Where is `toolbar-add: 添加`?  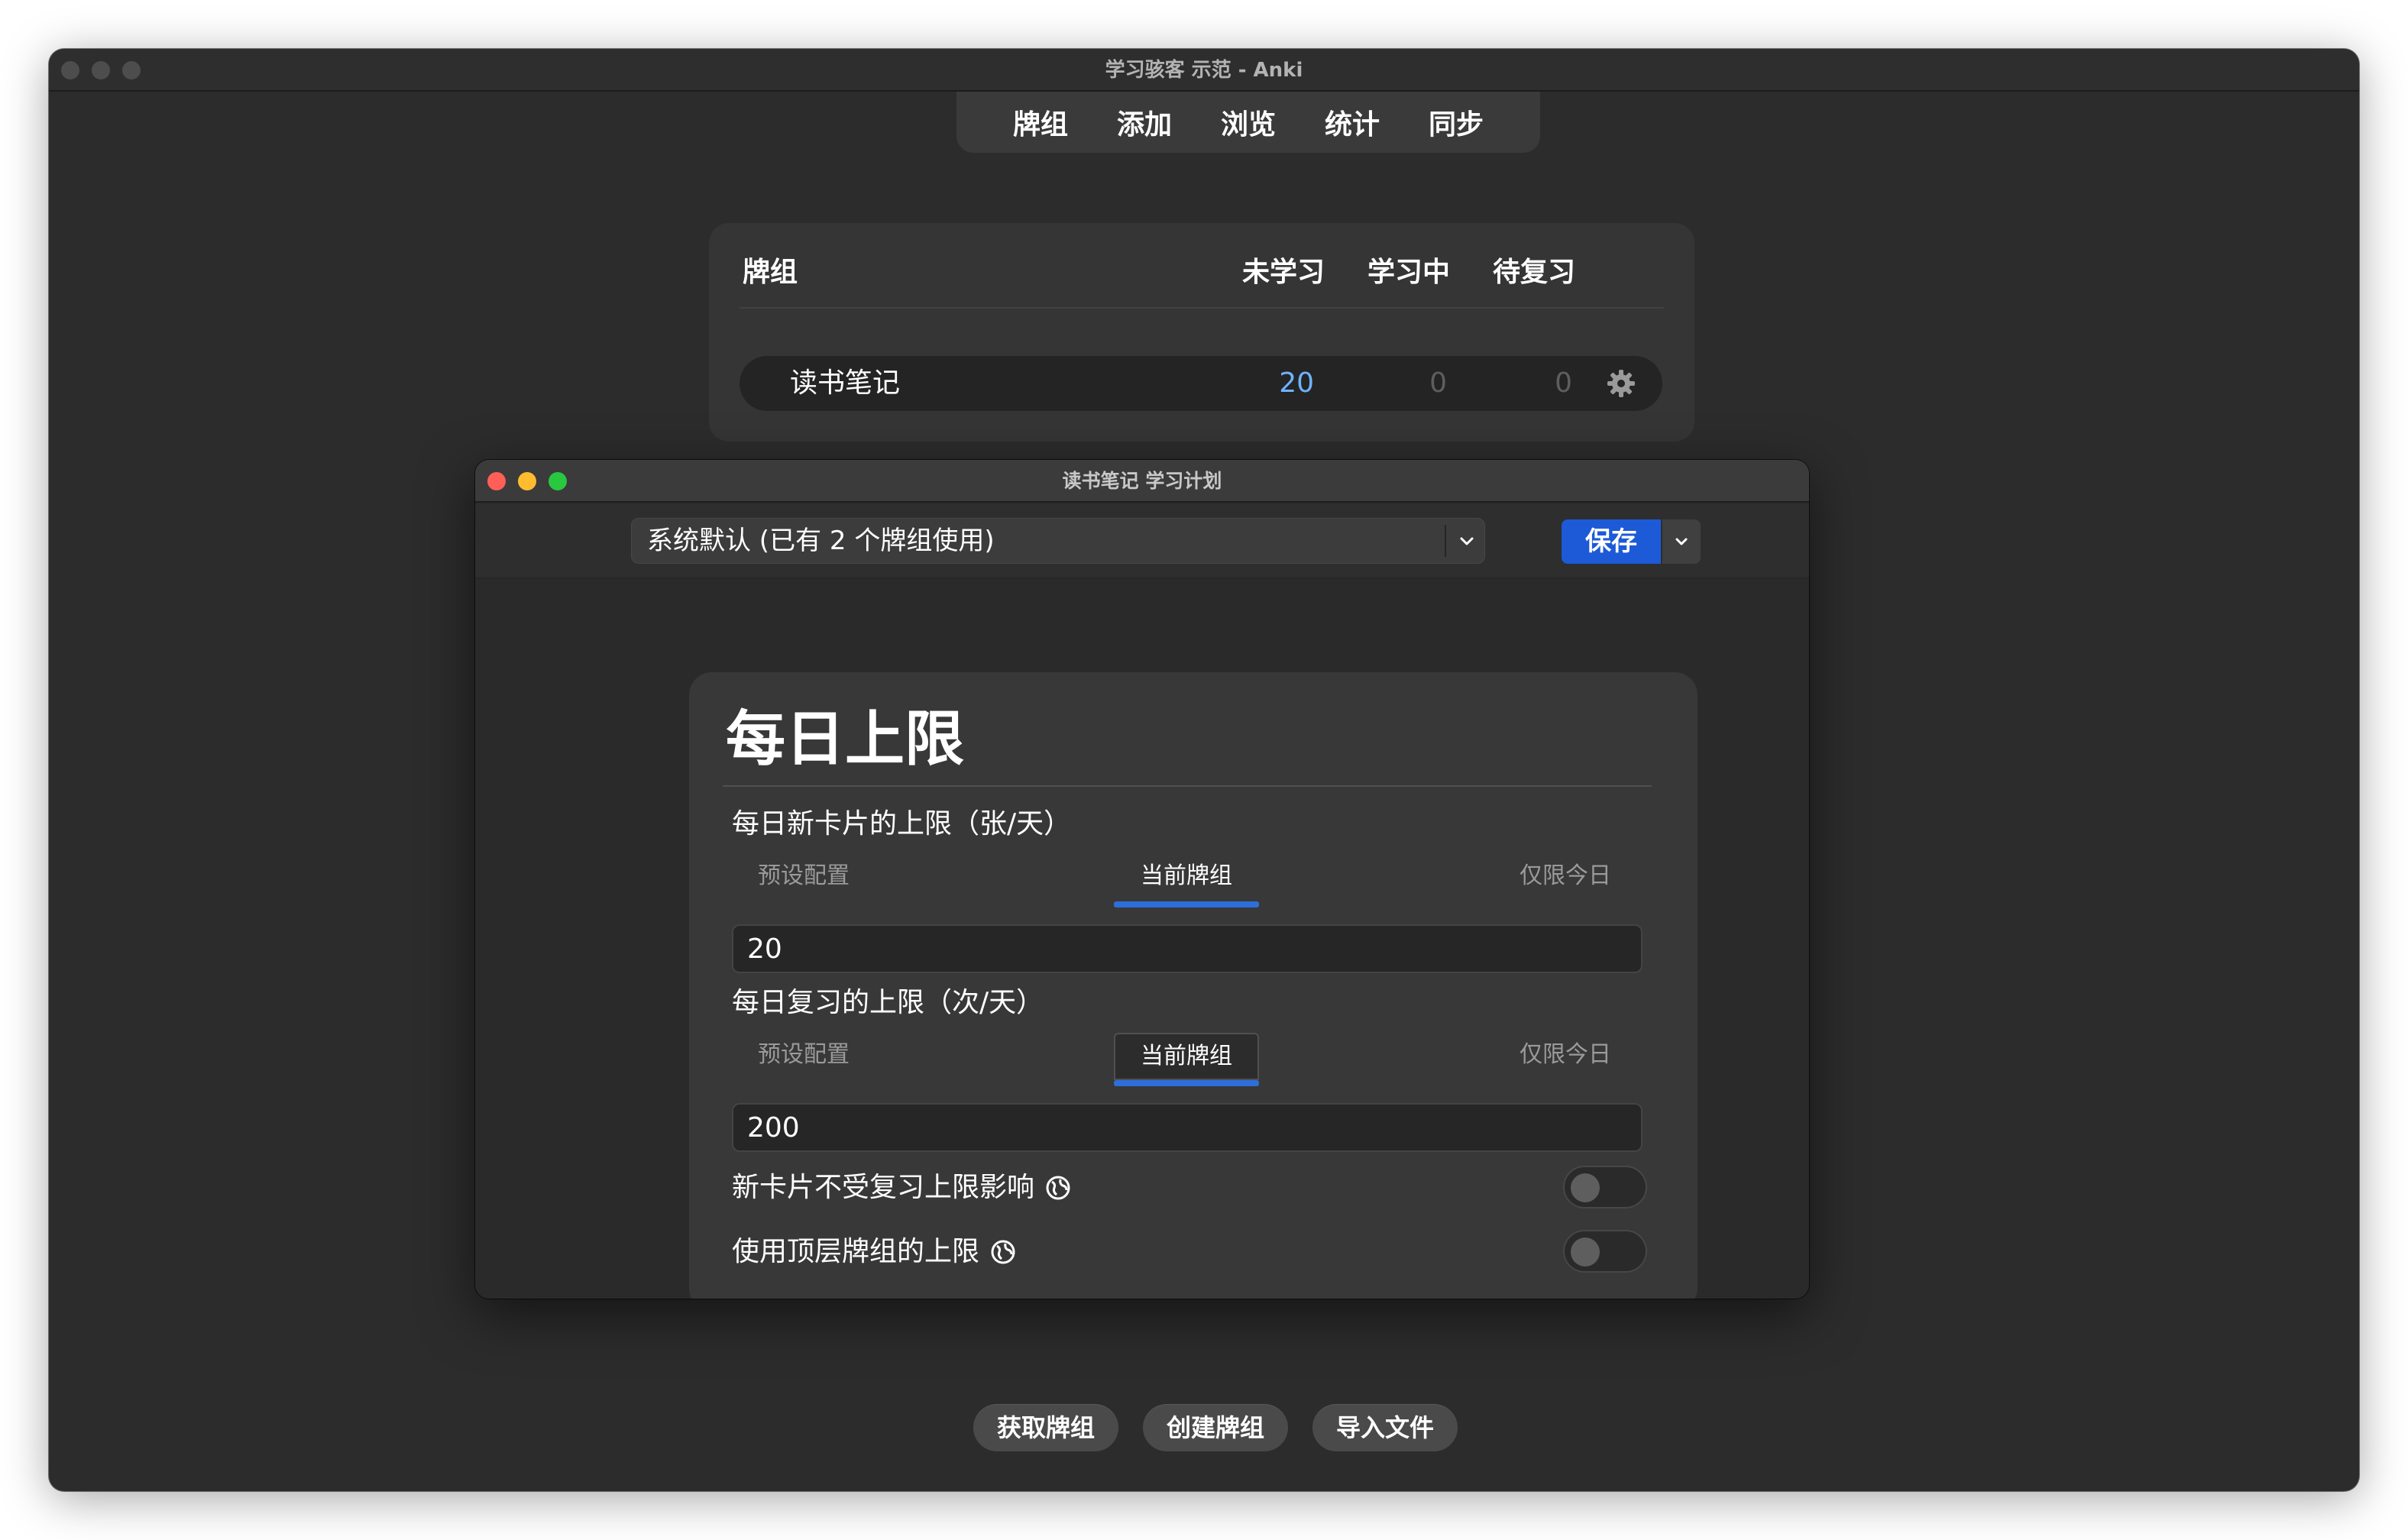 toolbar-add: 添加 is located at coordinates (1144, 122).